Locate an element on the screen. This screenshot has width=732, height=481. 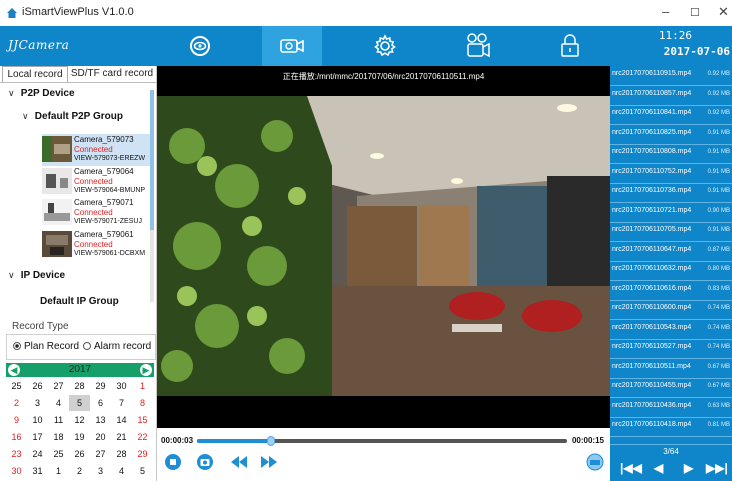
file-row: nrc20170706110600.mp4 0.74 MB is located at coordinates (671, 310).